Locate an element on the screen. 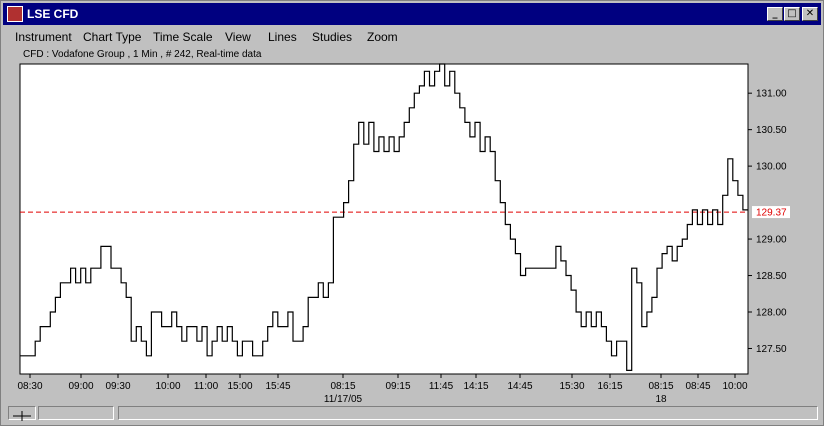  x-tick-label: 11:00 is located at coordinates (206, 386).